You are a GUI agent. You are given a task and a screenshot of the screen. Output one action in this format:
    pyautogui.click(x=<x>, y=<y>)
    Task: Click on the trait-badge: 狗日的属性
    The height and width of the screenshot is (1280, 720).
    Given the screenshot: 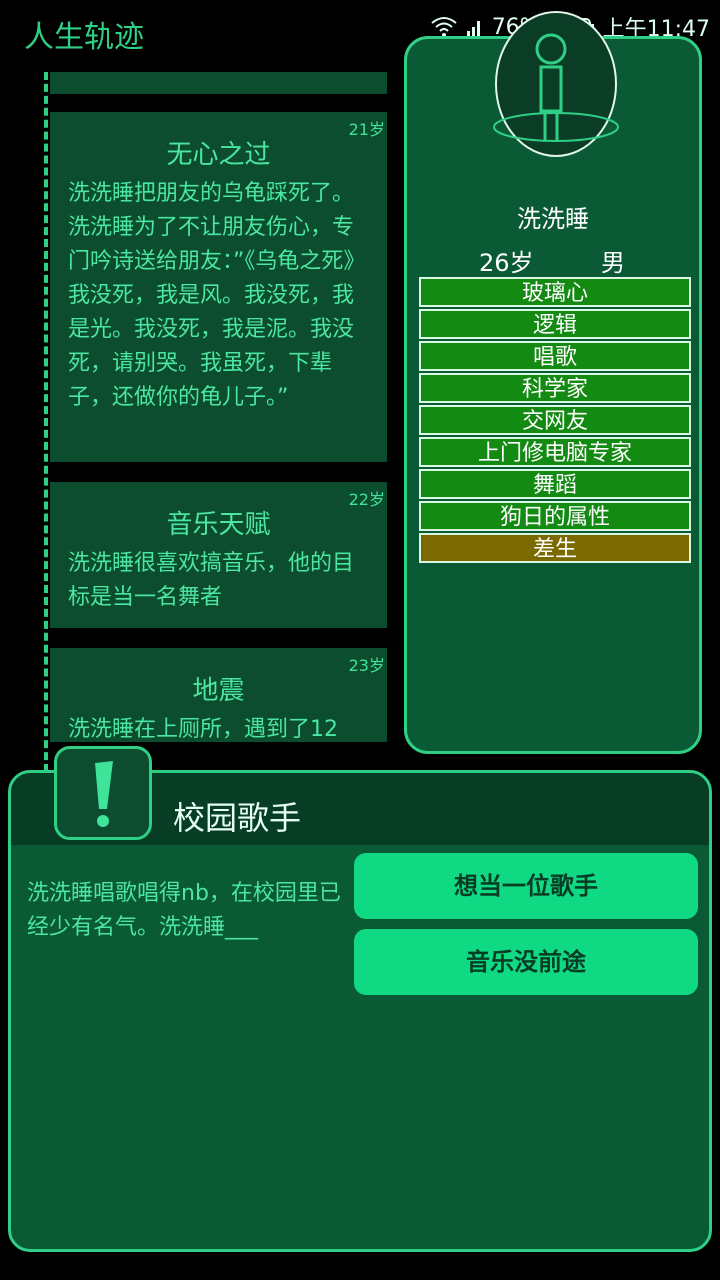 What is the action you would take?
    pyautogui.click(x=555, y=516)
    